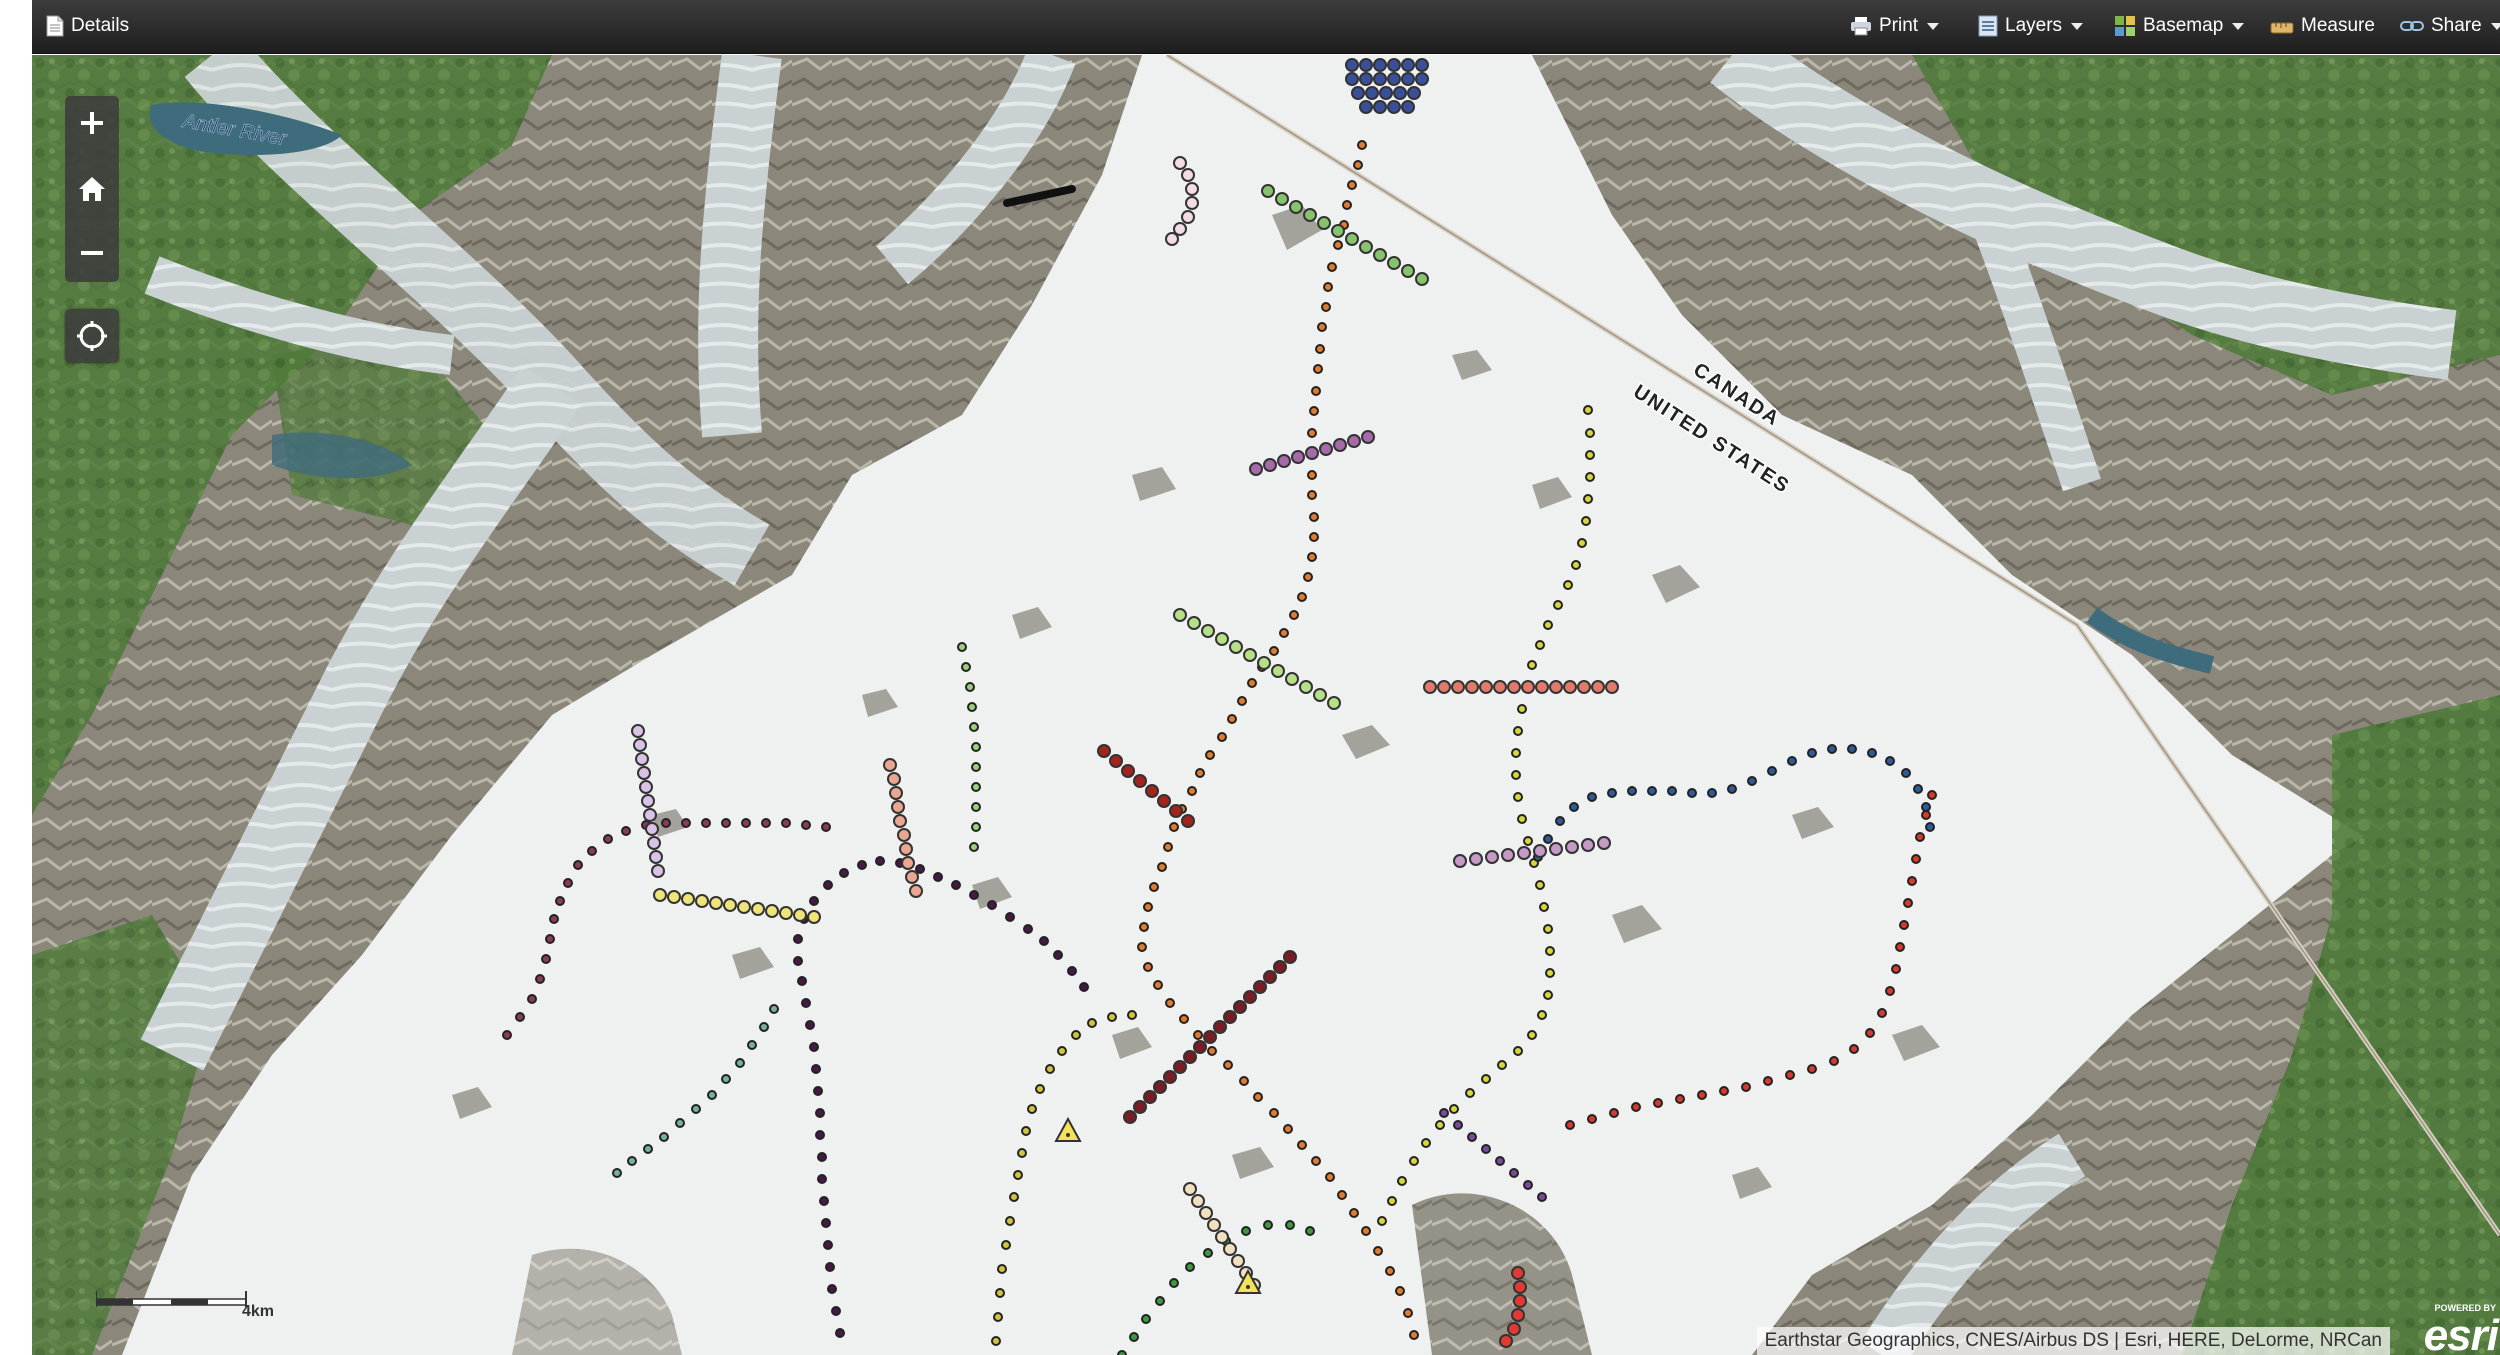 This screenshot has width=2500, height=1355. I want to click on measure-button: Measure, so click(2322, 26).